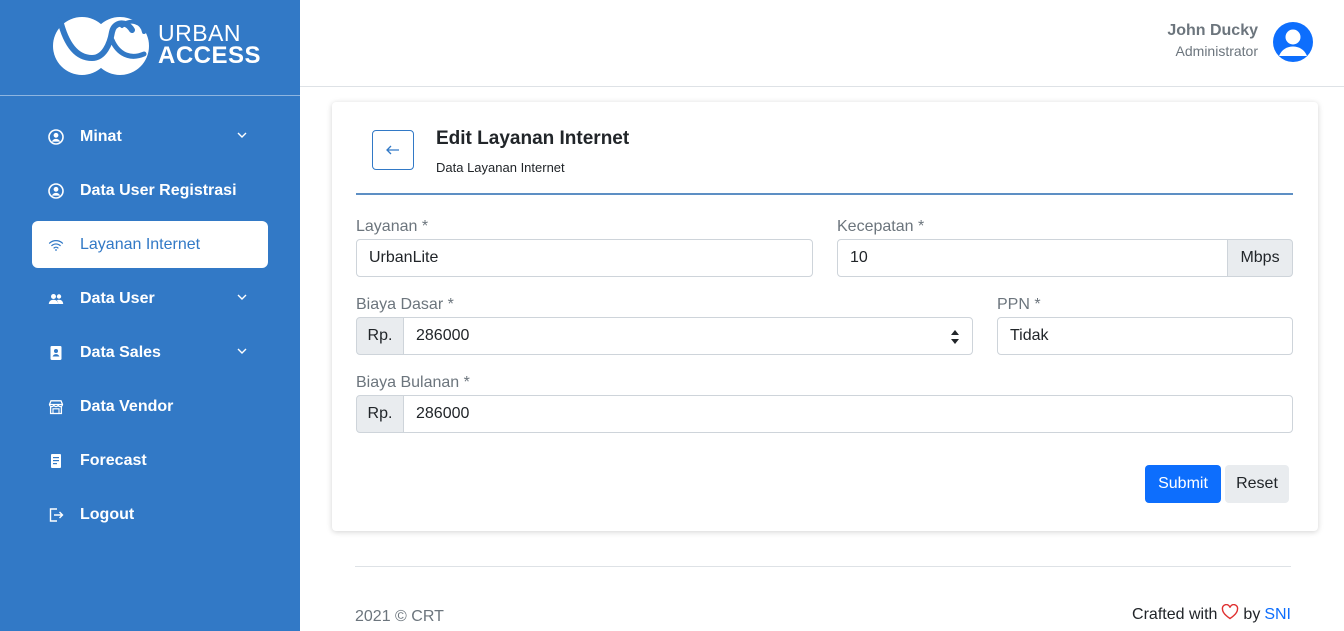  What do you see at coordinates (101, 46) in the screenshot?
I see `urban-access-logo-icon` at bounding box center [101, 46].